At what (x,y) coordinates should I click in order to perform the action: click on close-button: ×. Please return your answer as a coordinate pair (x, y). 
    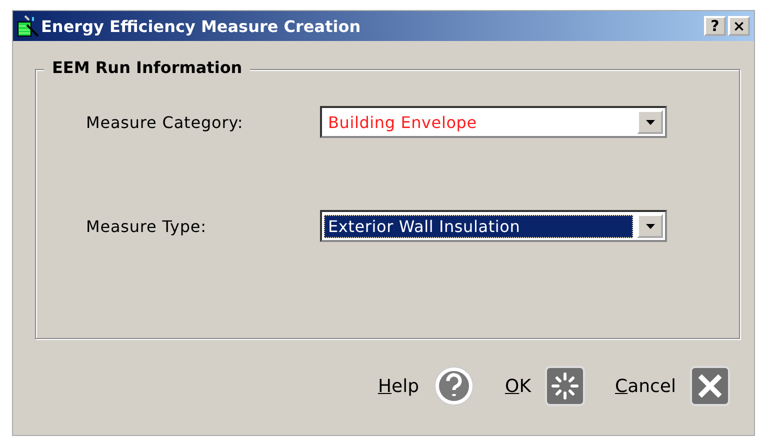
    Looking at the image, I should click on (739, 26).